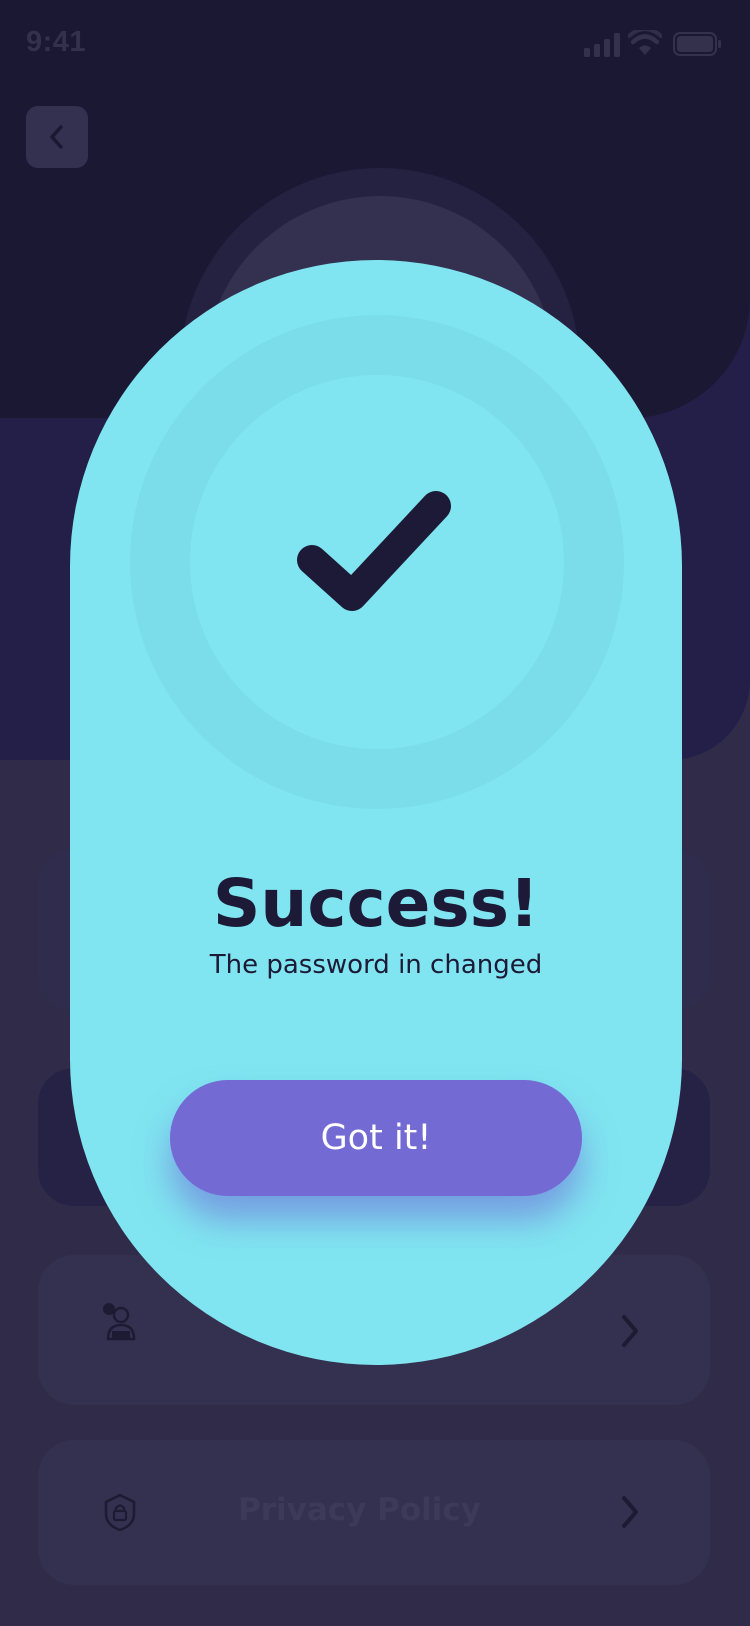 The height and width of the screenshot is (1626, 750). I want to click on status-bar: 9:41, so click(375, 45).